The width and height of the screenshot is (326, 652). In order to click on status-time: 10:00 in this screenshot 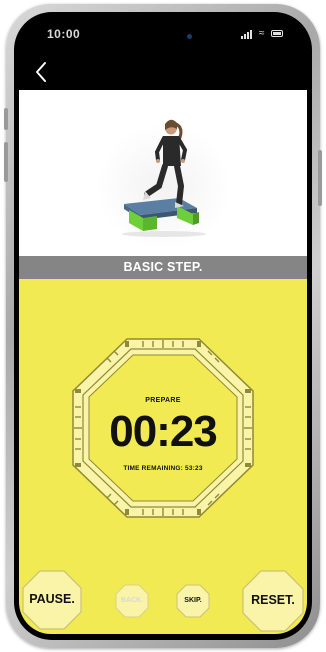, I will do `click(64, 34)`.